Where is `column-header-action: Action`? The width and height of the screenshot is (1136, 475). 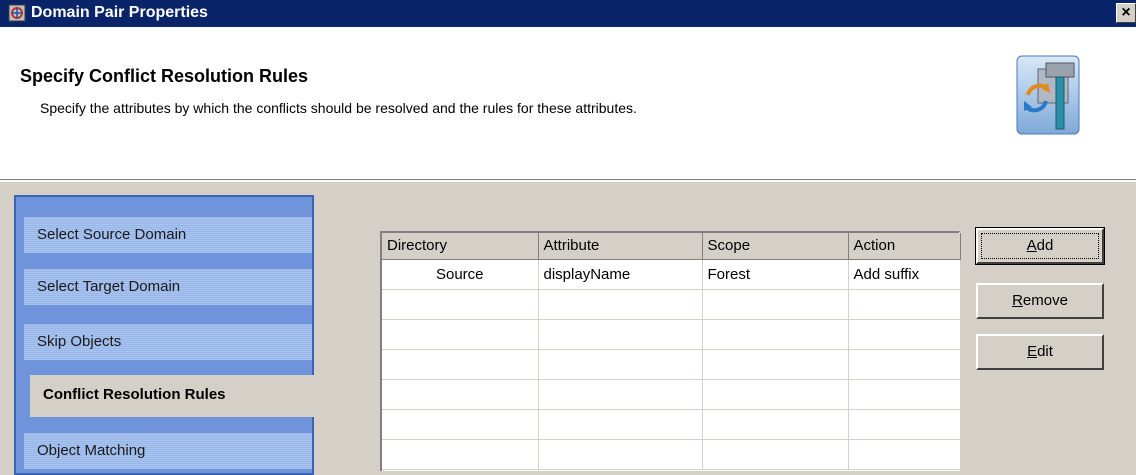
column-header-action: Action is located at coordinates (904, 246).